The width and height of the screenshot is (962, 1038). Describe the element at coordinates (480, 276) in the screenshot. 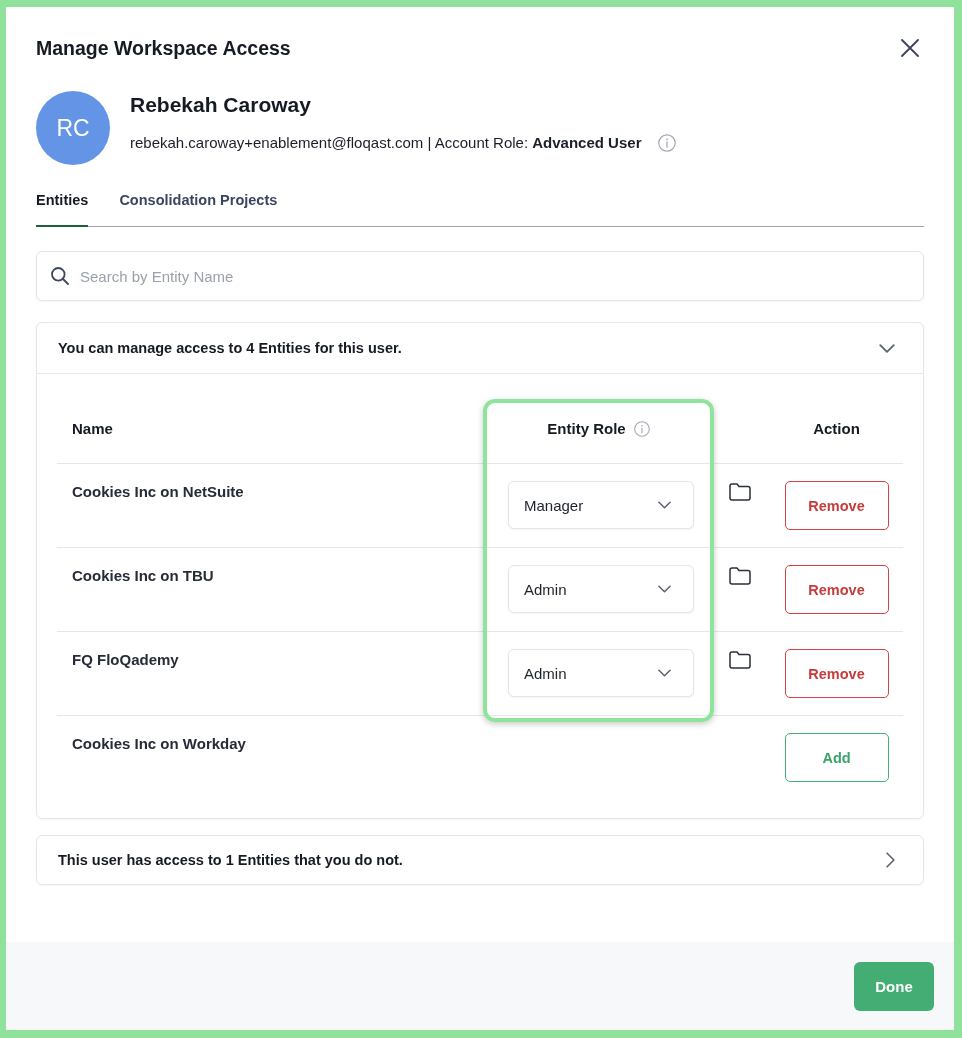

I see `search-field: Search by Entity Name` at that location.